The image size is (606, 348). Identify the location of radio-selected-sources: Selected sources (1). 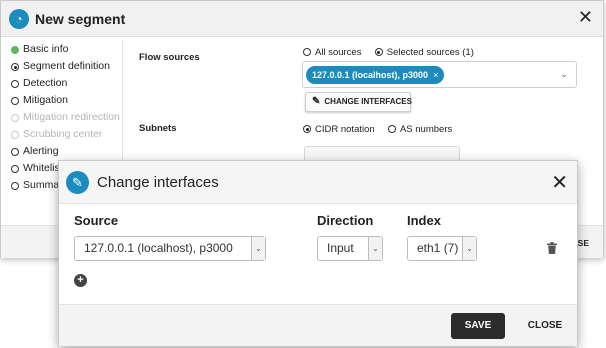
(424, 52).